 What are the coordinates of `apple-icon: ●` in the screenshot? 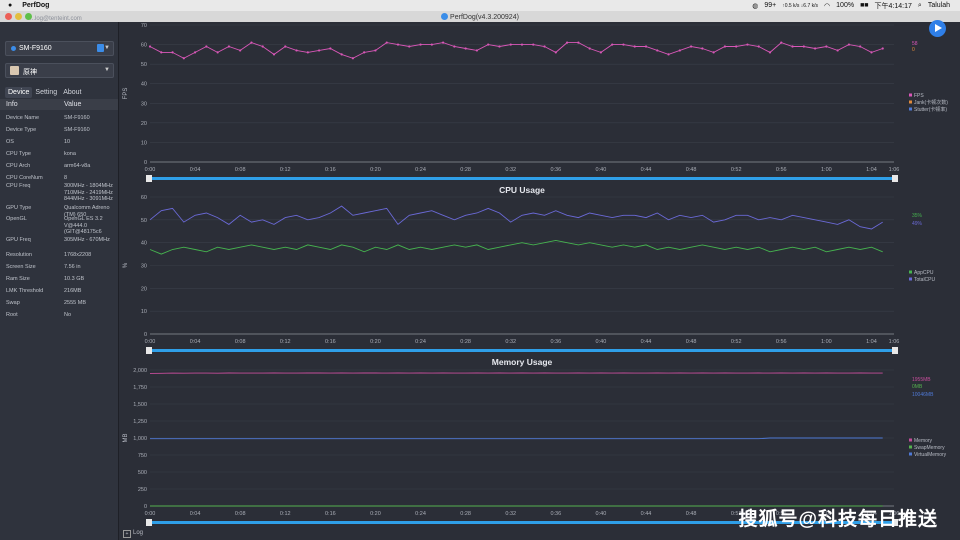 It's located at (10, 5).